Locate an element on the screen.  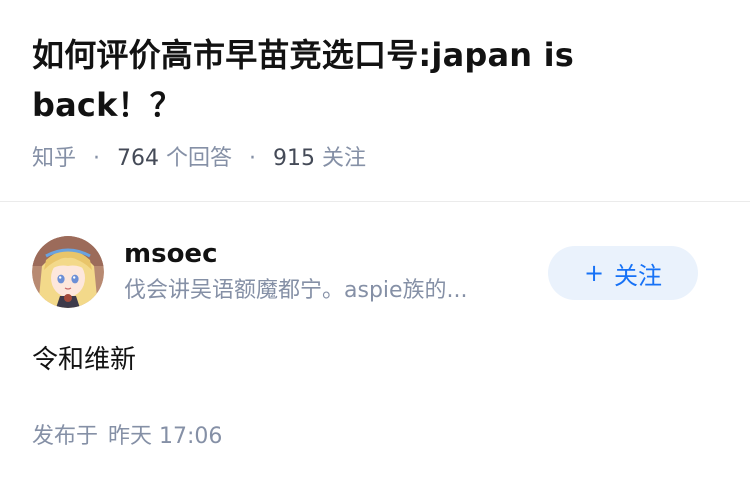
question-source: 知乎 is located at coordinates (54, 158).